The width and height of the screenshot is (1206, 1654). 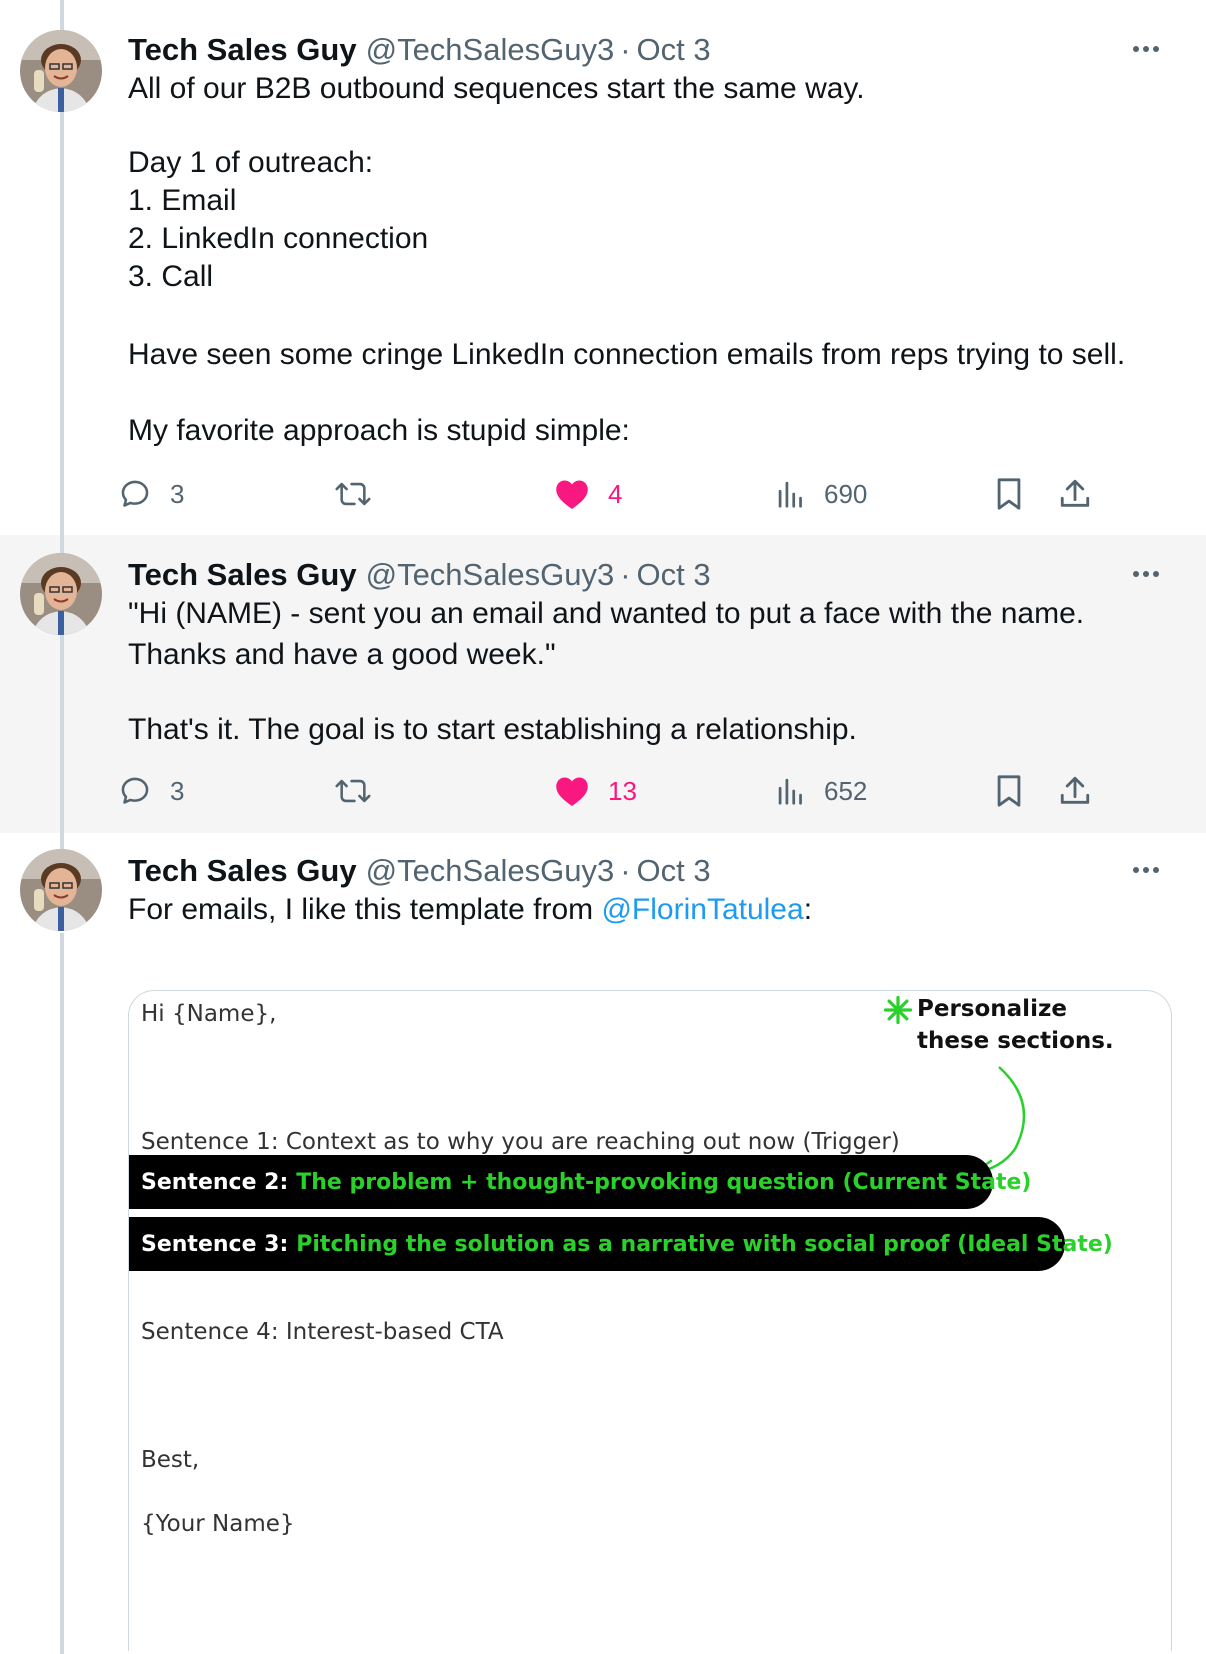 What do you see at coordinates (322, 1332) in the screenshot?
I see `sentence-4: Sentence 4: Interest-based CTA` at bounding box center [322, 1332].